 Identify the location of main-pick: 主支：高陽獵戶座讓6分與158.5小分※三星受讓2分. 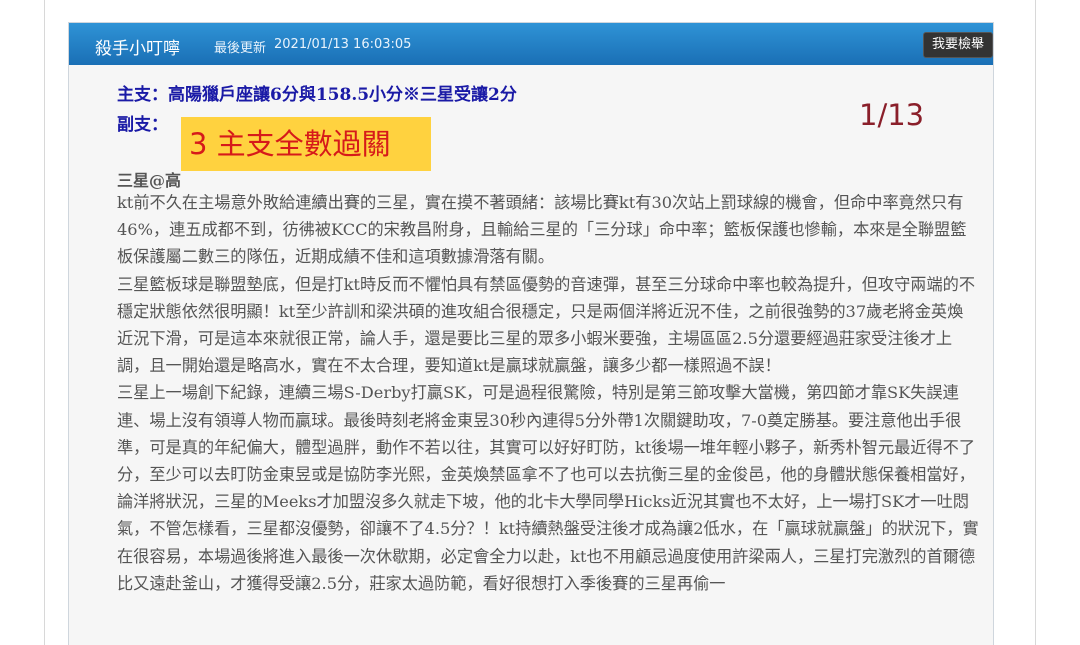
(317, 95).